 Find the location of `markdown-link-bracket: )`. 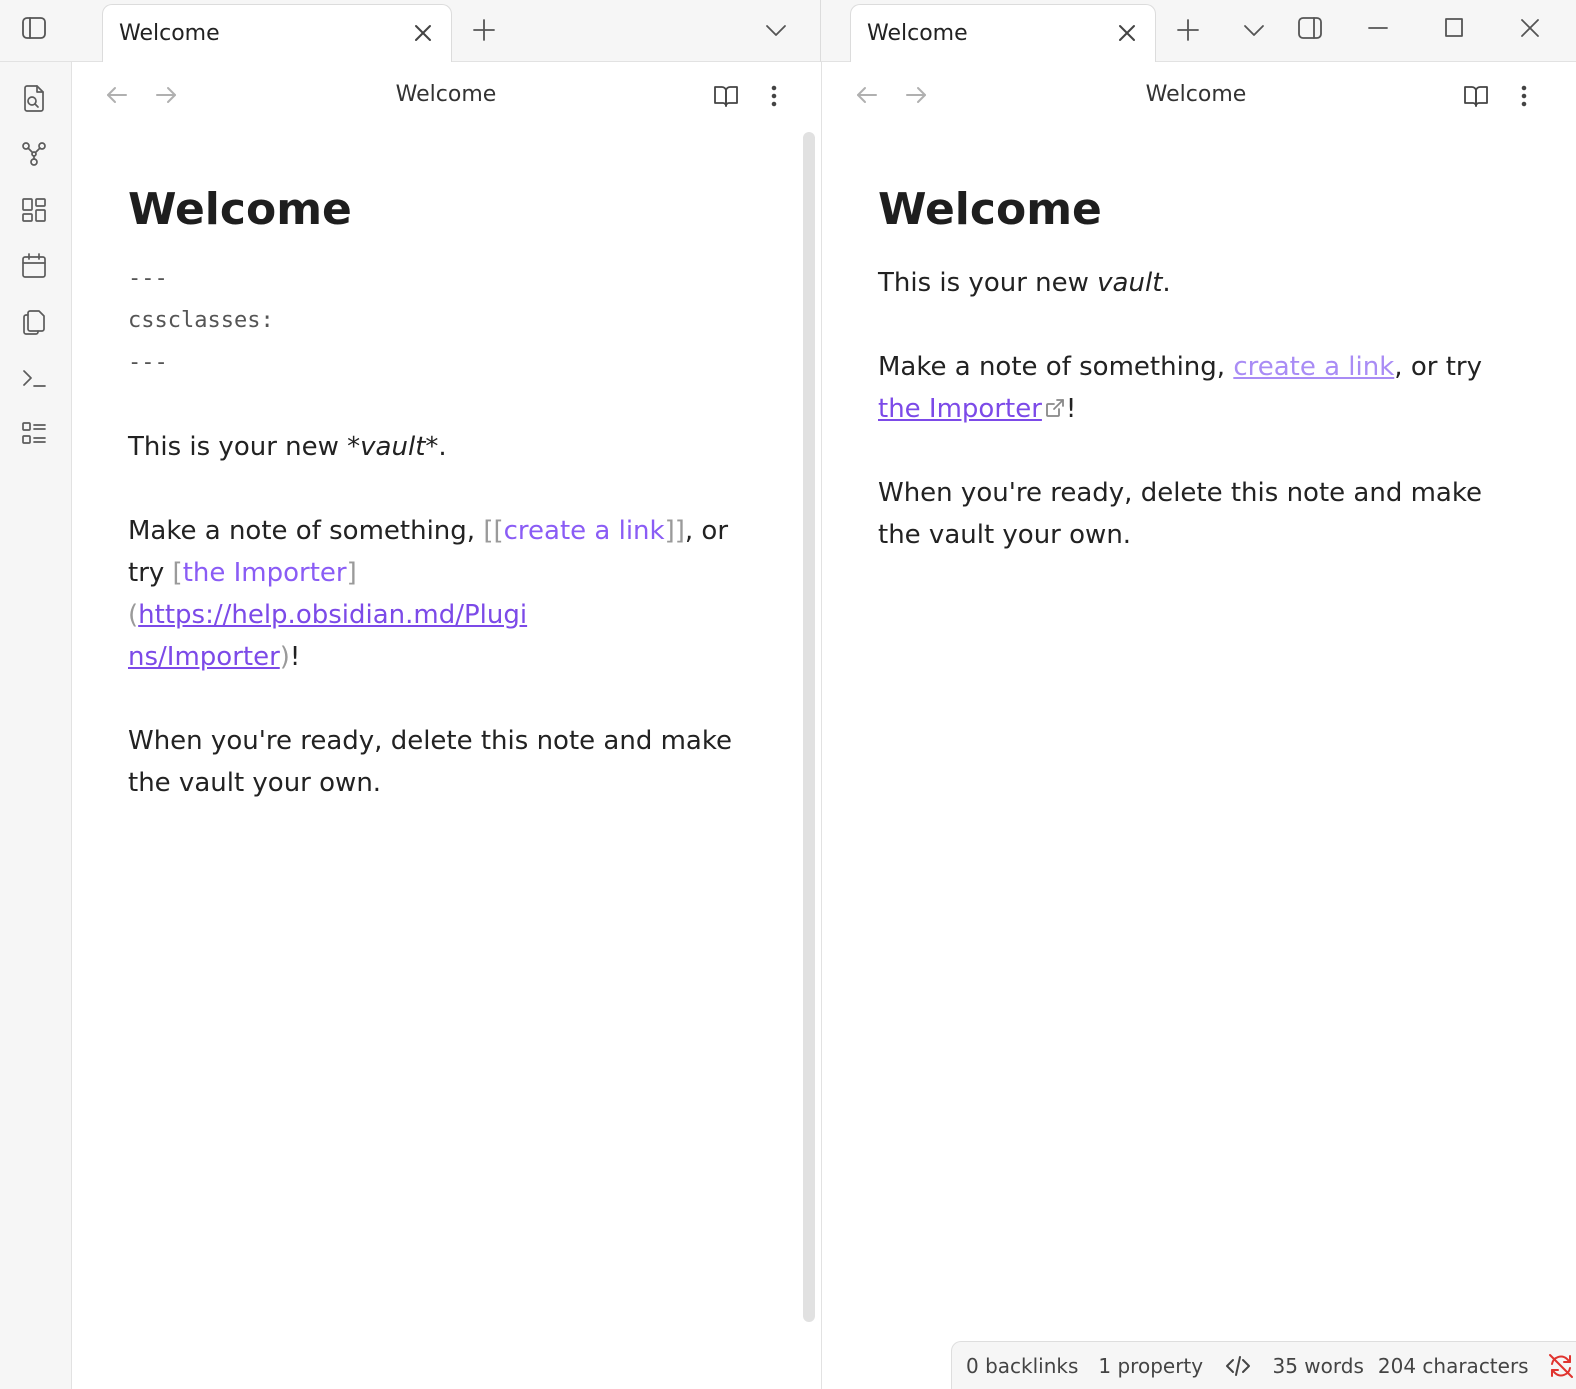

markdown-link-bracket: ) is located at coordinates (284, 657).